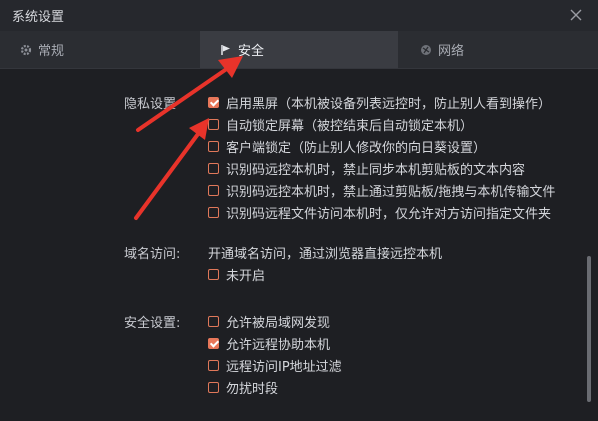  What do you see at coordinates (213, 365) in the screenshot?
I see `ip-filter-checkbox` at bounding box center [213, 365].